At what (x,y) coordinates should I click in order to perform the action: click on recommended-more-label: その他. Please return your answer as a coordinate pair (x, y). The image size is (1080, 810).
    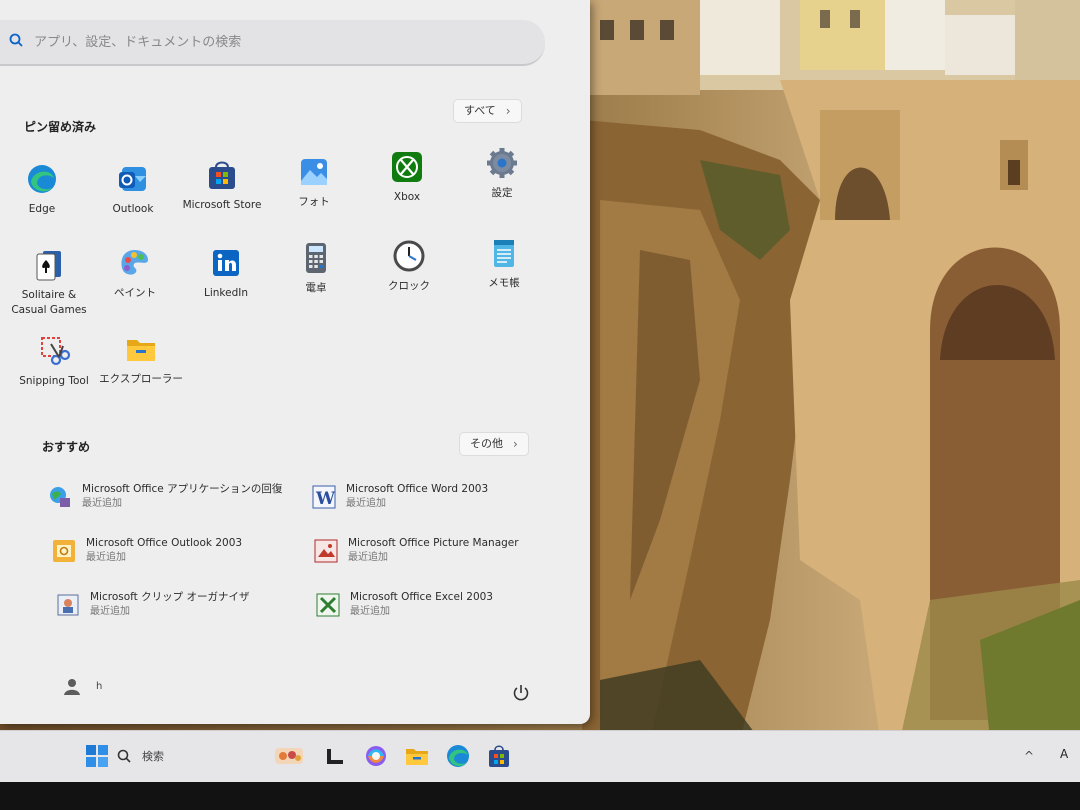
    Looking at the image, I should click on (486, 443).